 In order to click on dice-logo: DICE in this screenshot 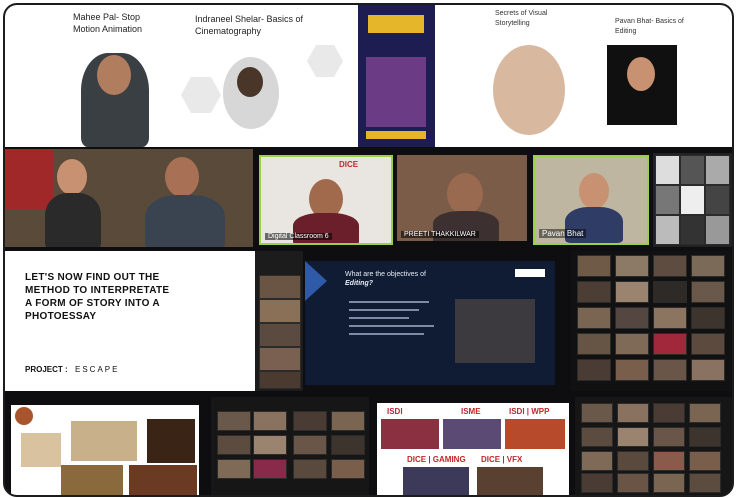, I will do `click(349, 164)`.